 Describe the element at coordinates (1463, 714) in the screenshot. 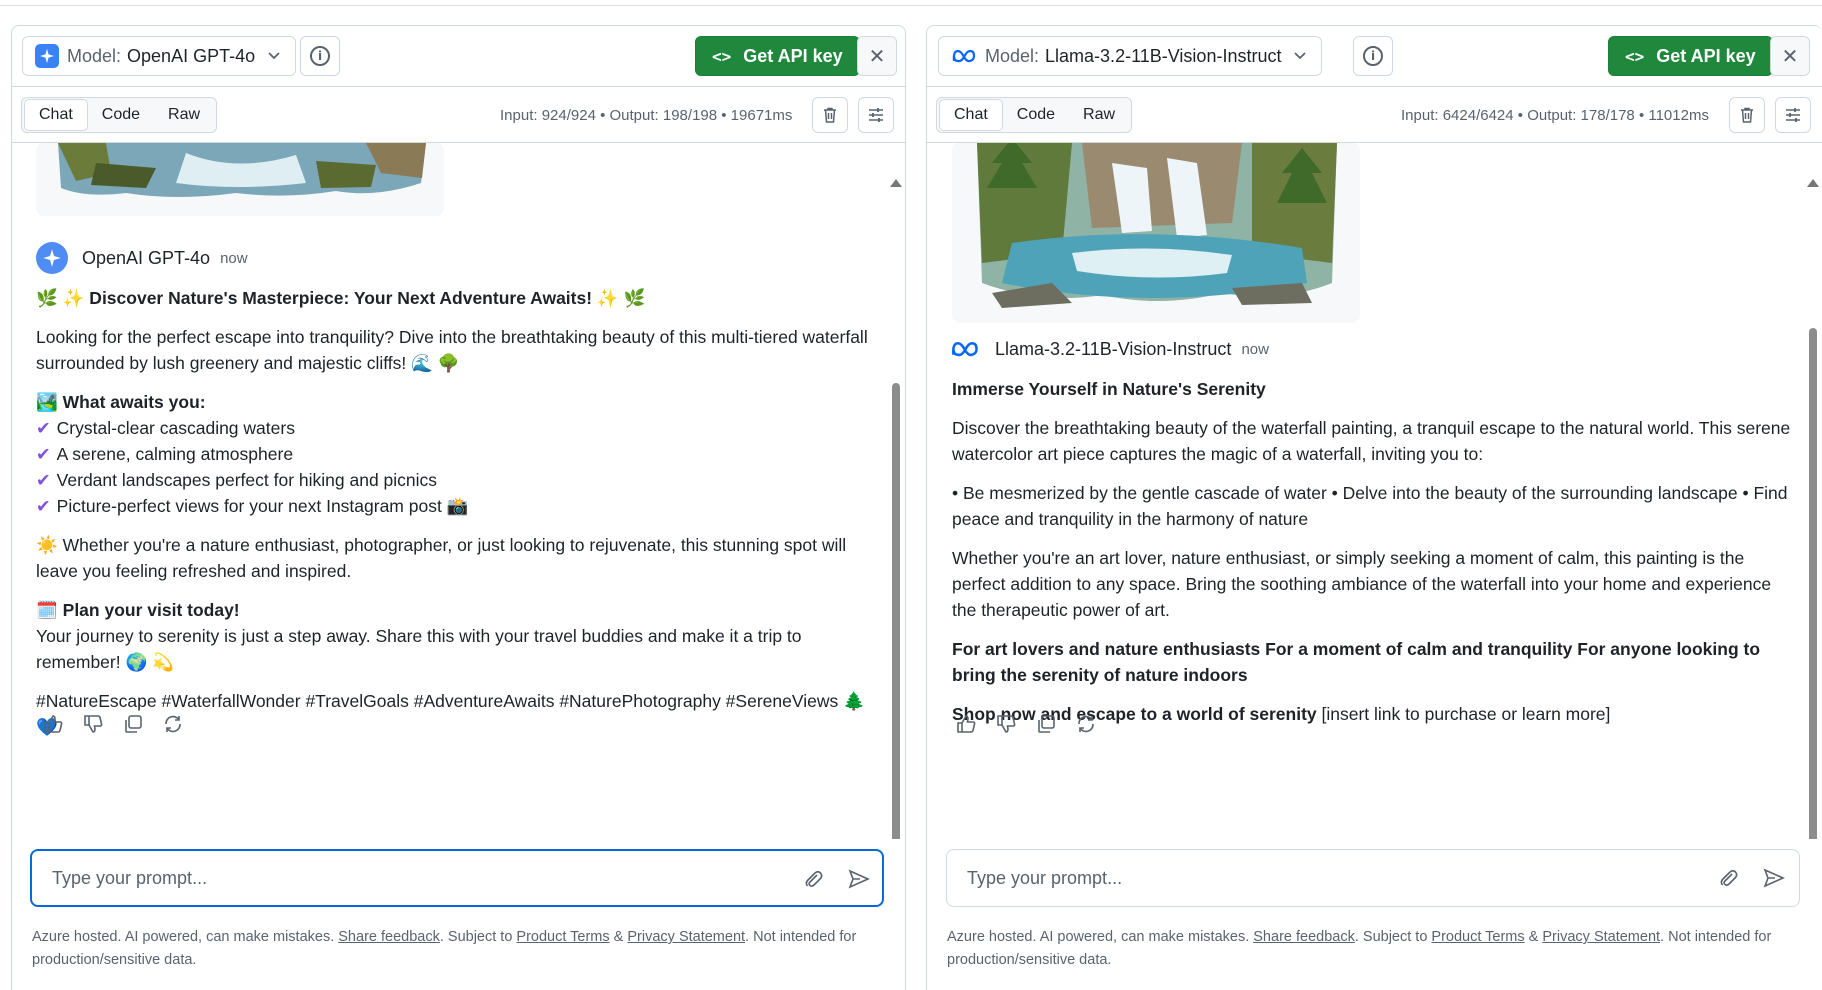

I see `shop-rest: [insert link to purchase or learn more]` at that location.